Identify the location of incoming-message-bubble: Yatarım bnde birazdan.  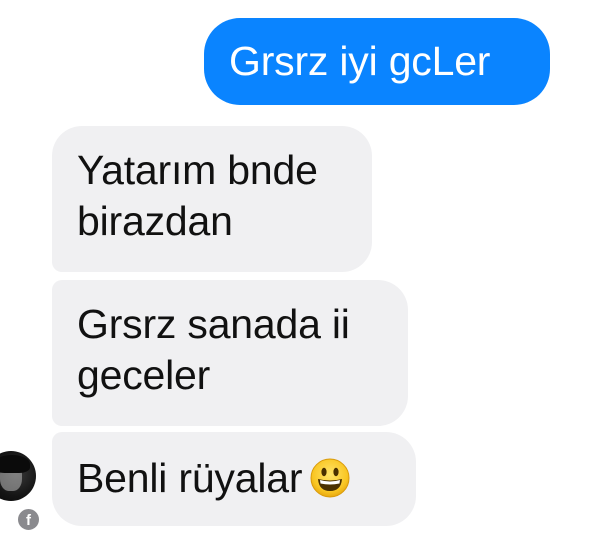
(212, 199).